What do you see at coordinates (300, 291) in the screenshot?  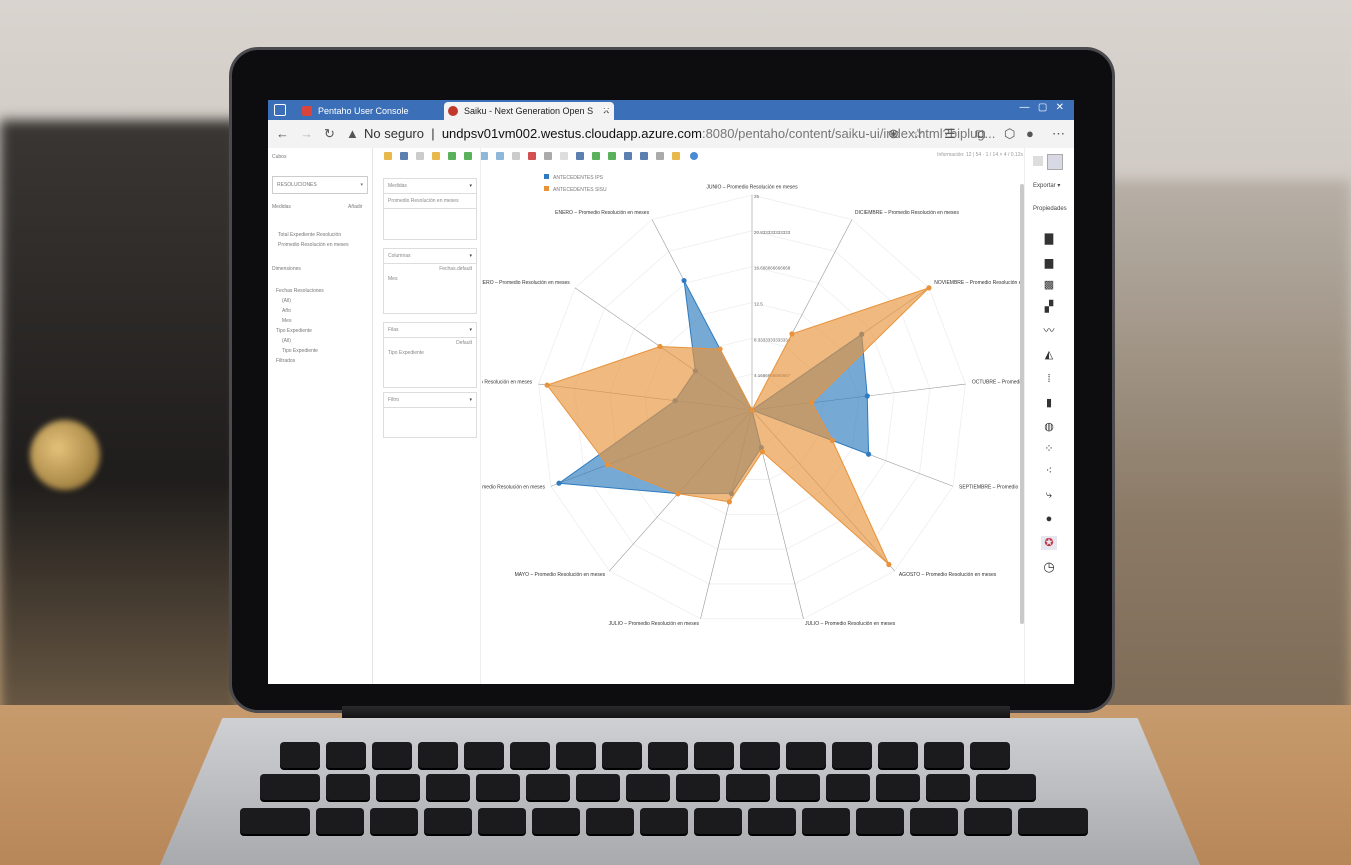 I see `dimension-item: Fechas Resoluciones` at bounding box center [300, 291].